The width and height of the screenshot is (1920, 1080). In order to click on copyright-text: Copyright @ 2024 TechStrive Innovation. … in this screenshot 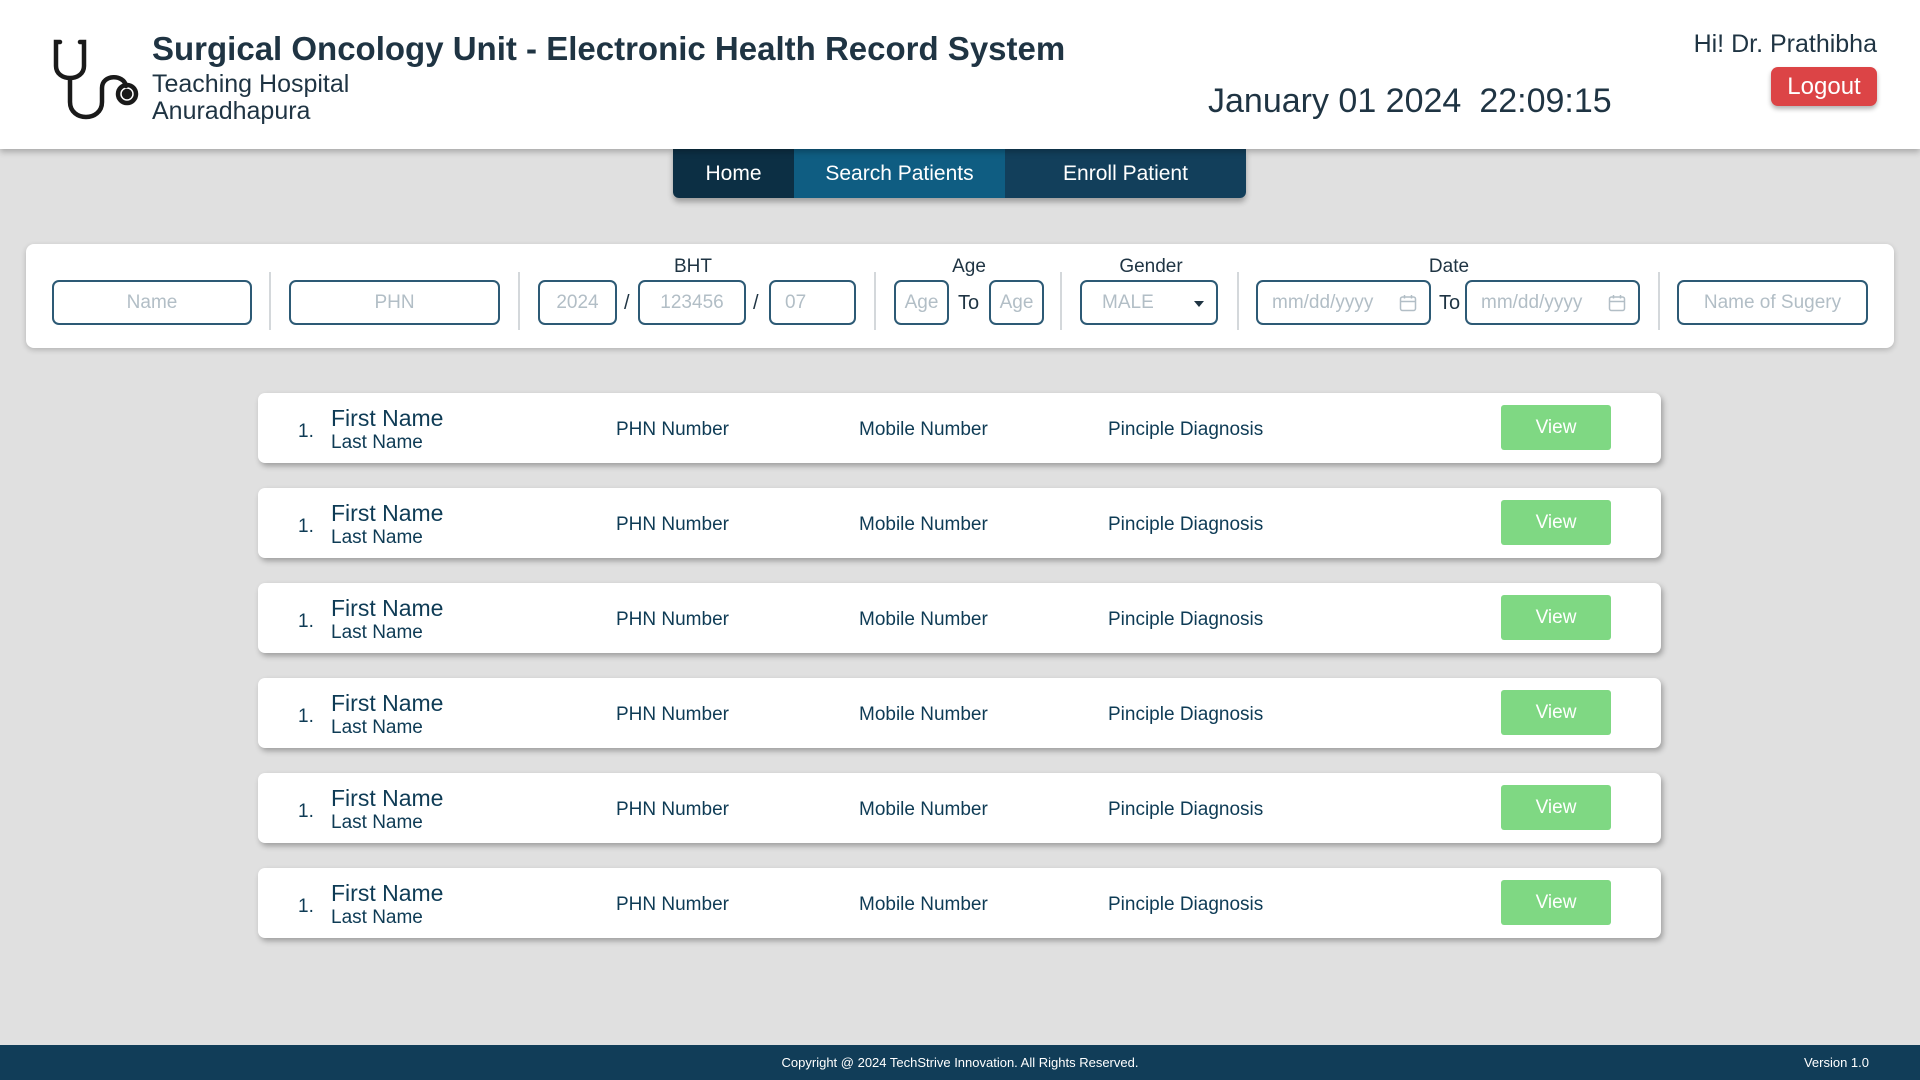, I will do `click(960, 1062)`.